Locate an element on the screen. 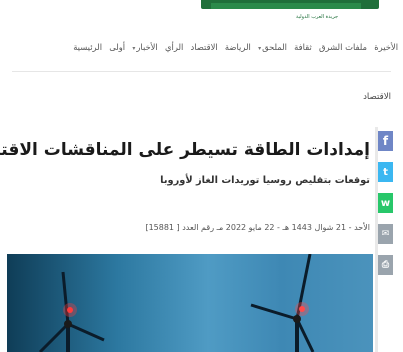 The width and height of the screenshot is (403, 352). site-logo is located at coordinates (290, 6).